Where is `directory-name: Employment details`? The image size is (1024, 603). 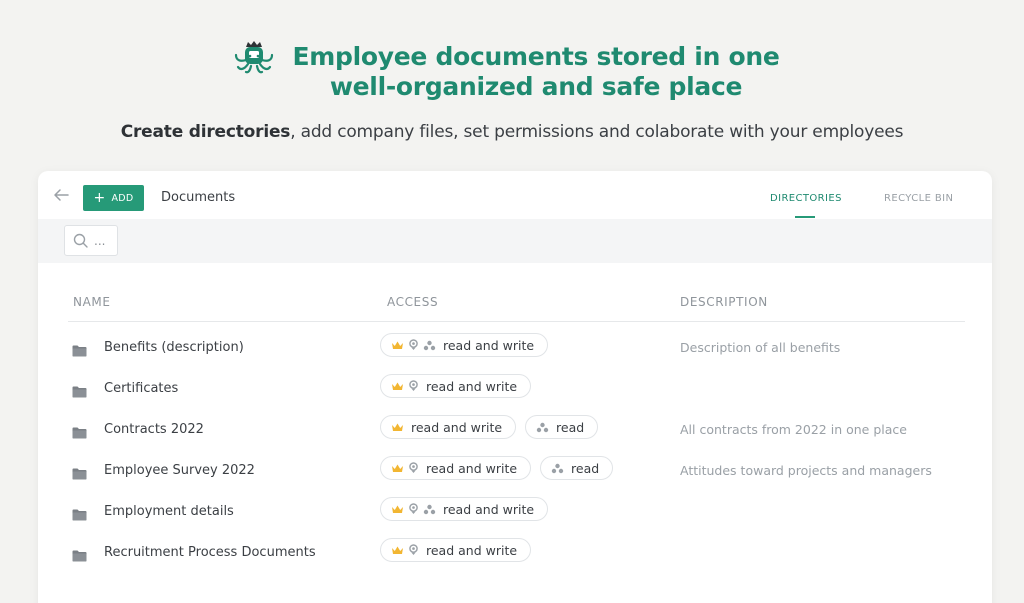 directory-name: Employment details is located at coordinates (169, 511).